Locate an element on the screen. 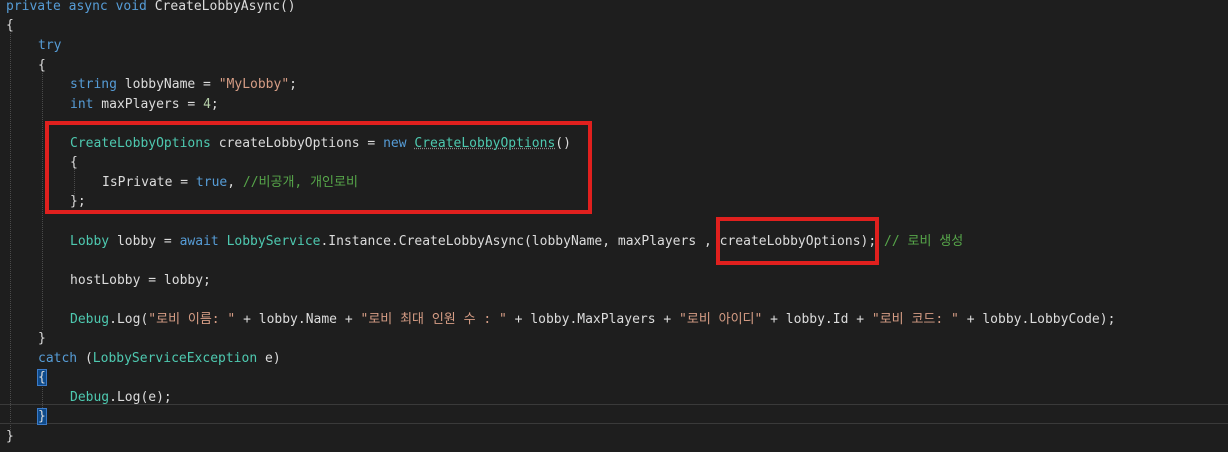 Image resolution: width=1228 pixels, height=452 pixels. call-token: .Log(e); is located at coordinates (140, 397).